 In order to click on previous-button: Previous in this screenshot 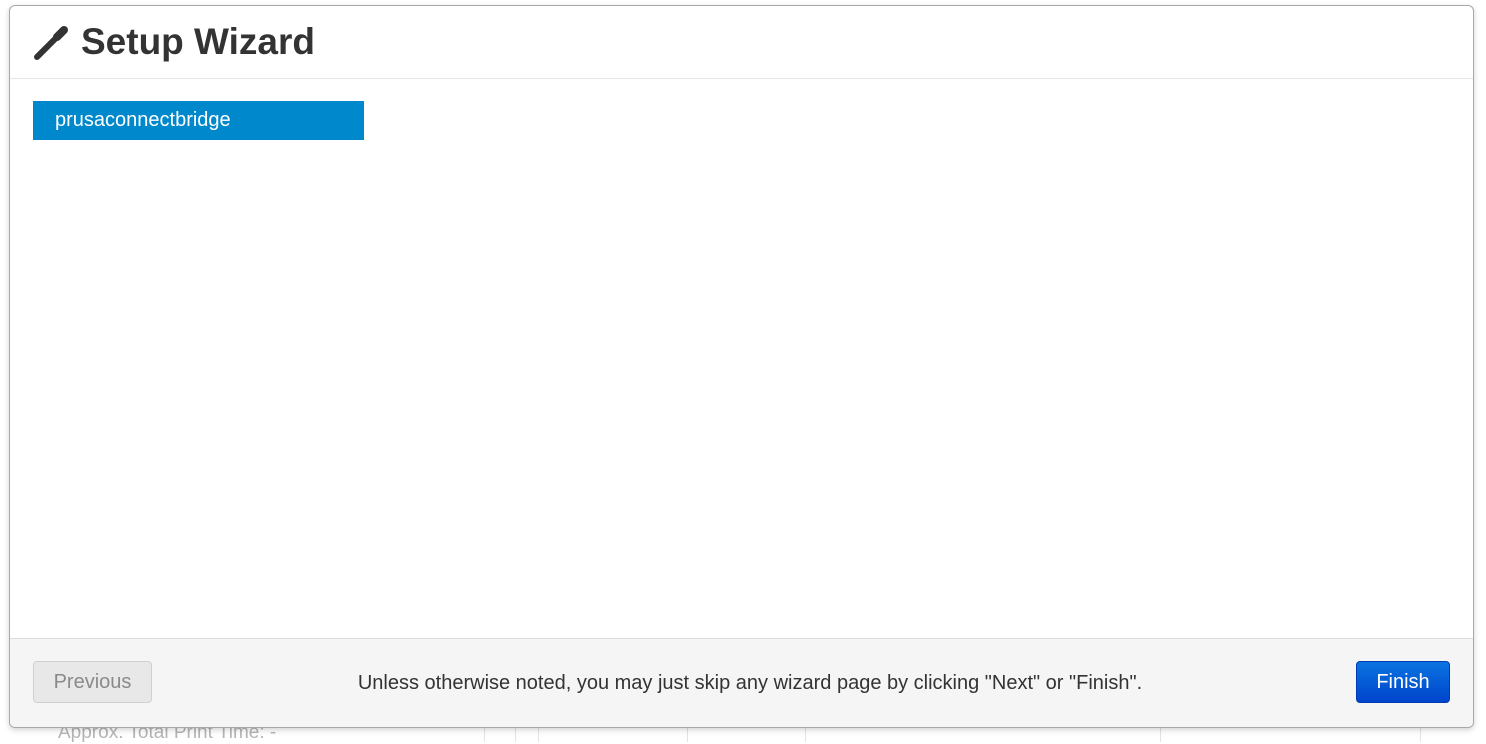, I will do `click(92, 682)`.